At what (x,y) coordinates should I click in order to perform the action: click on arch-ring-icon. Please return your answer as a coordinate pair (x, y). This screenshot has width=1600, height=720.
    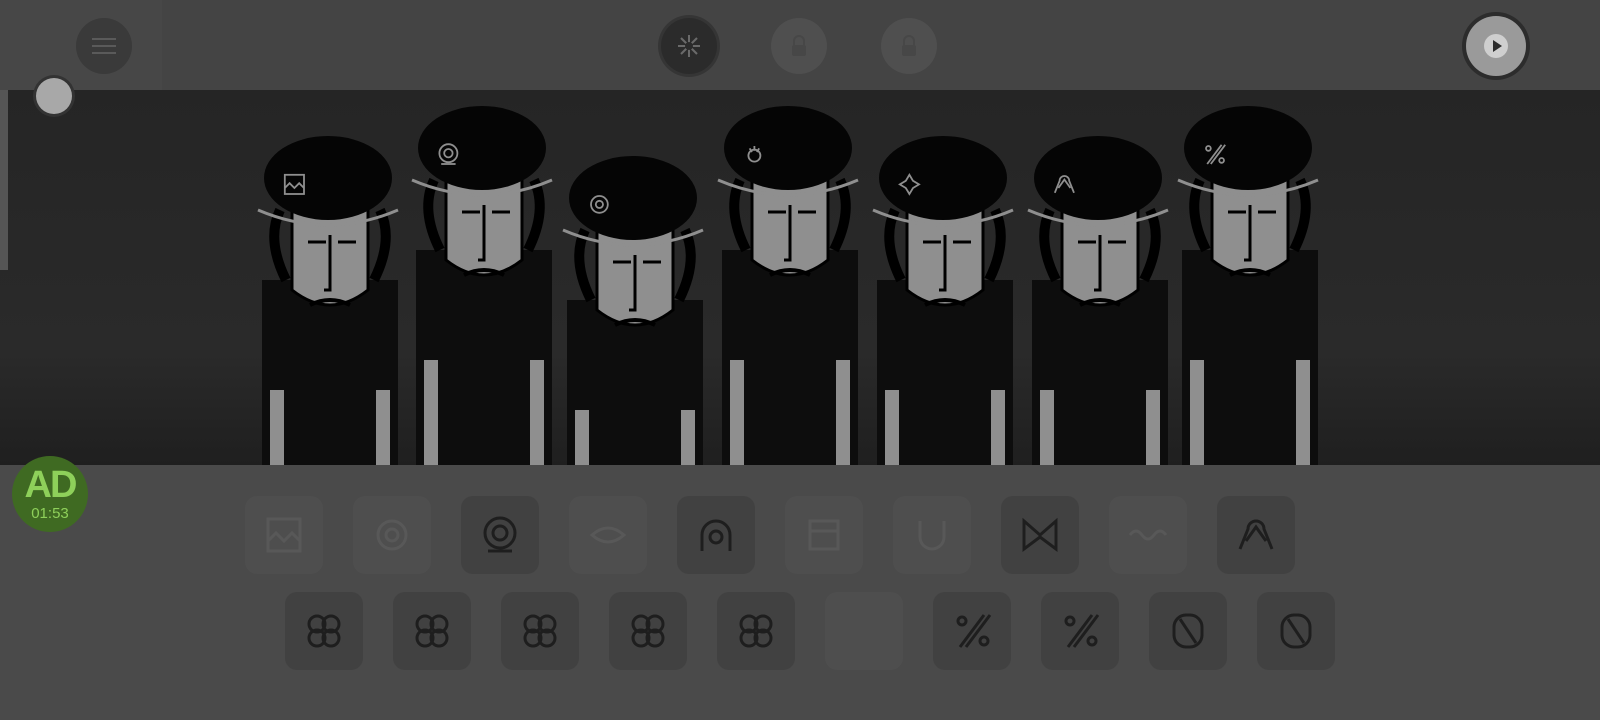
    Looking at the image, I should click on (716, 535).